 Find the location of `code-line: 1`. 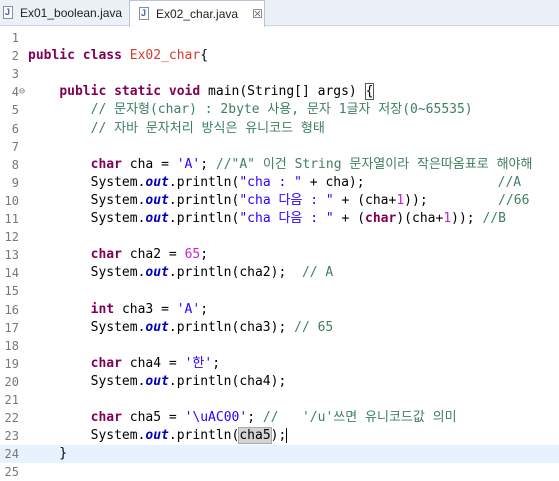

code-line: 1 is located at coordinates (279, 38).